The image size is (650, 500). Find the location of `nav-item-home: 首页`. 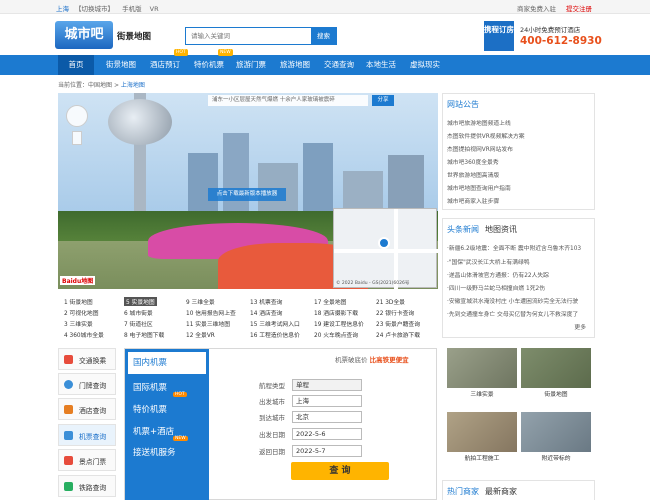

nav-item-home: 首页 is located at coordinates (76, 65).